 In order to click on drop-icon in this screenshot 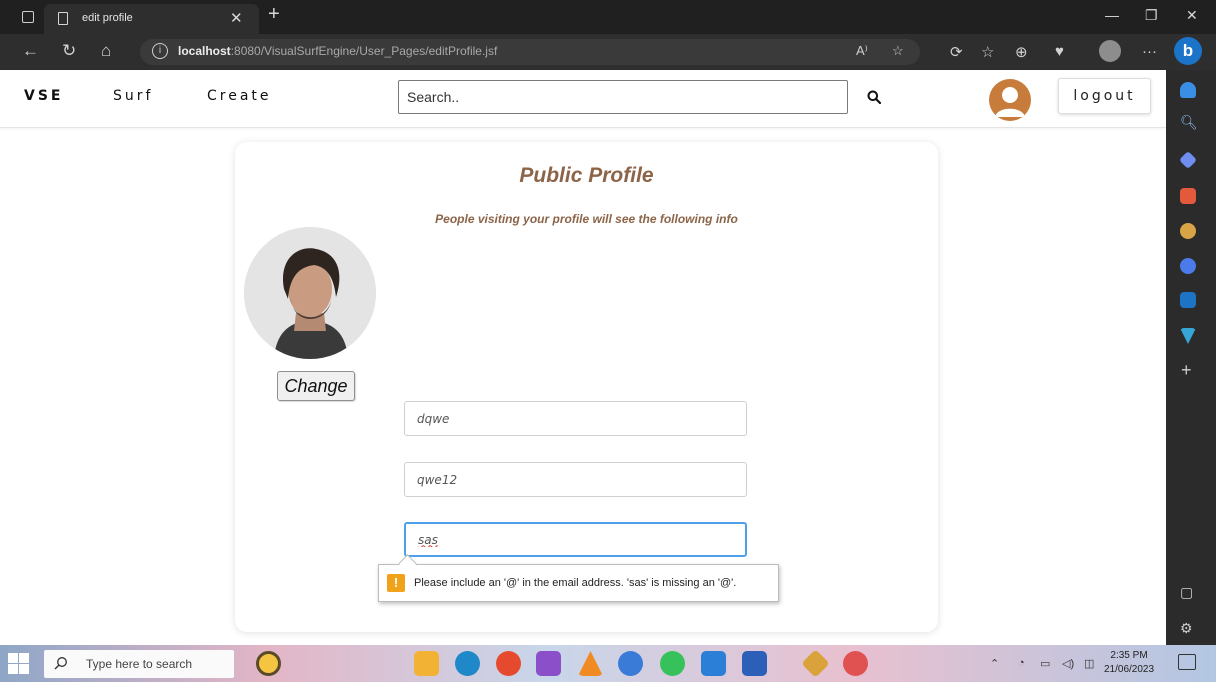, I will do `click(1188, 336)`.